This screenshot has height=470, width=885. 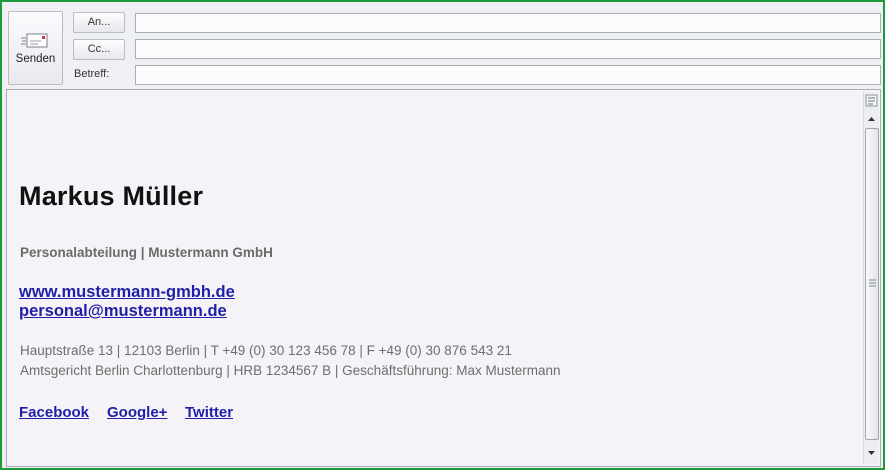 I want to click on send-button: Senden, so click(x=35, y=48).